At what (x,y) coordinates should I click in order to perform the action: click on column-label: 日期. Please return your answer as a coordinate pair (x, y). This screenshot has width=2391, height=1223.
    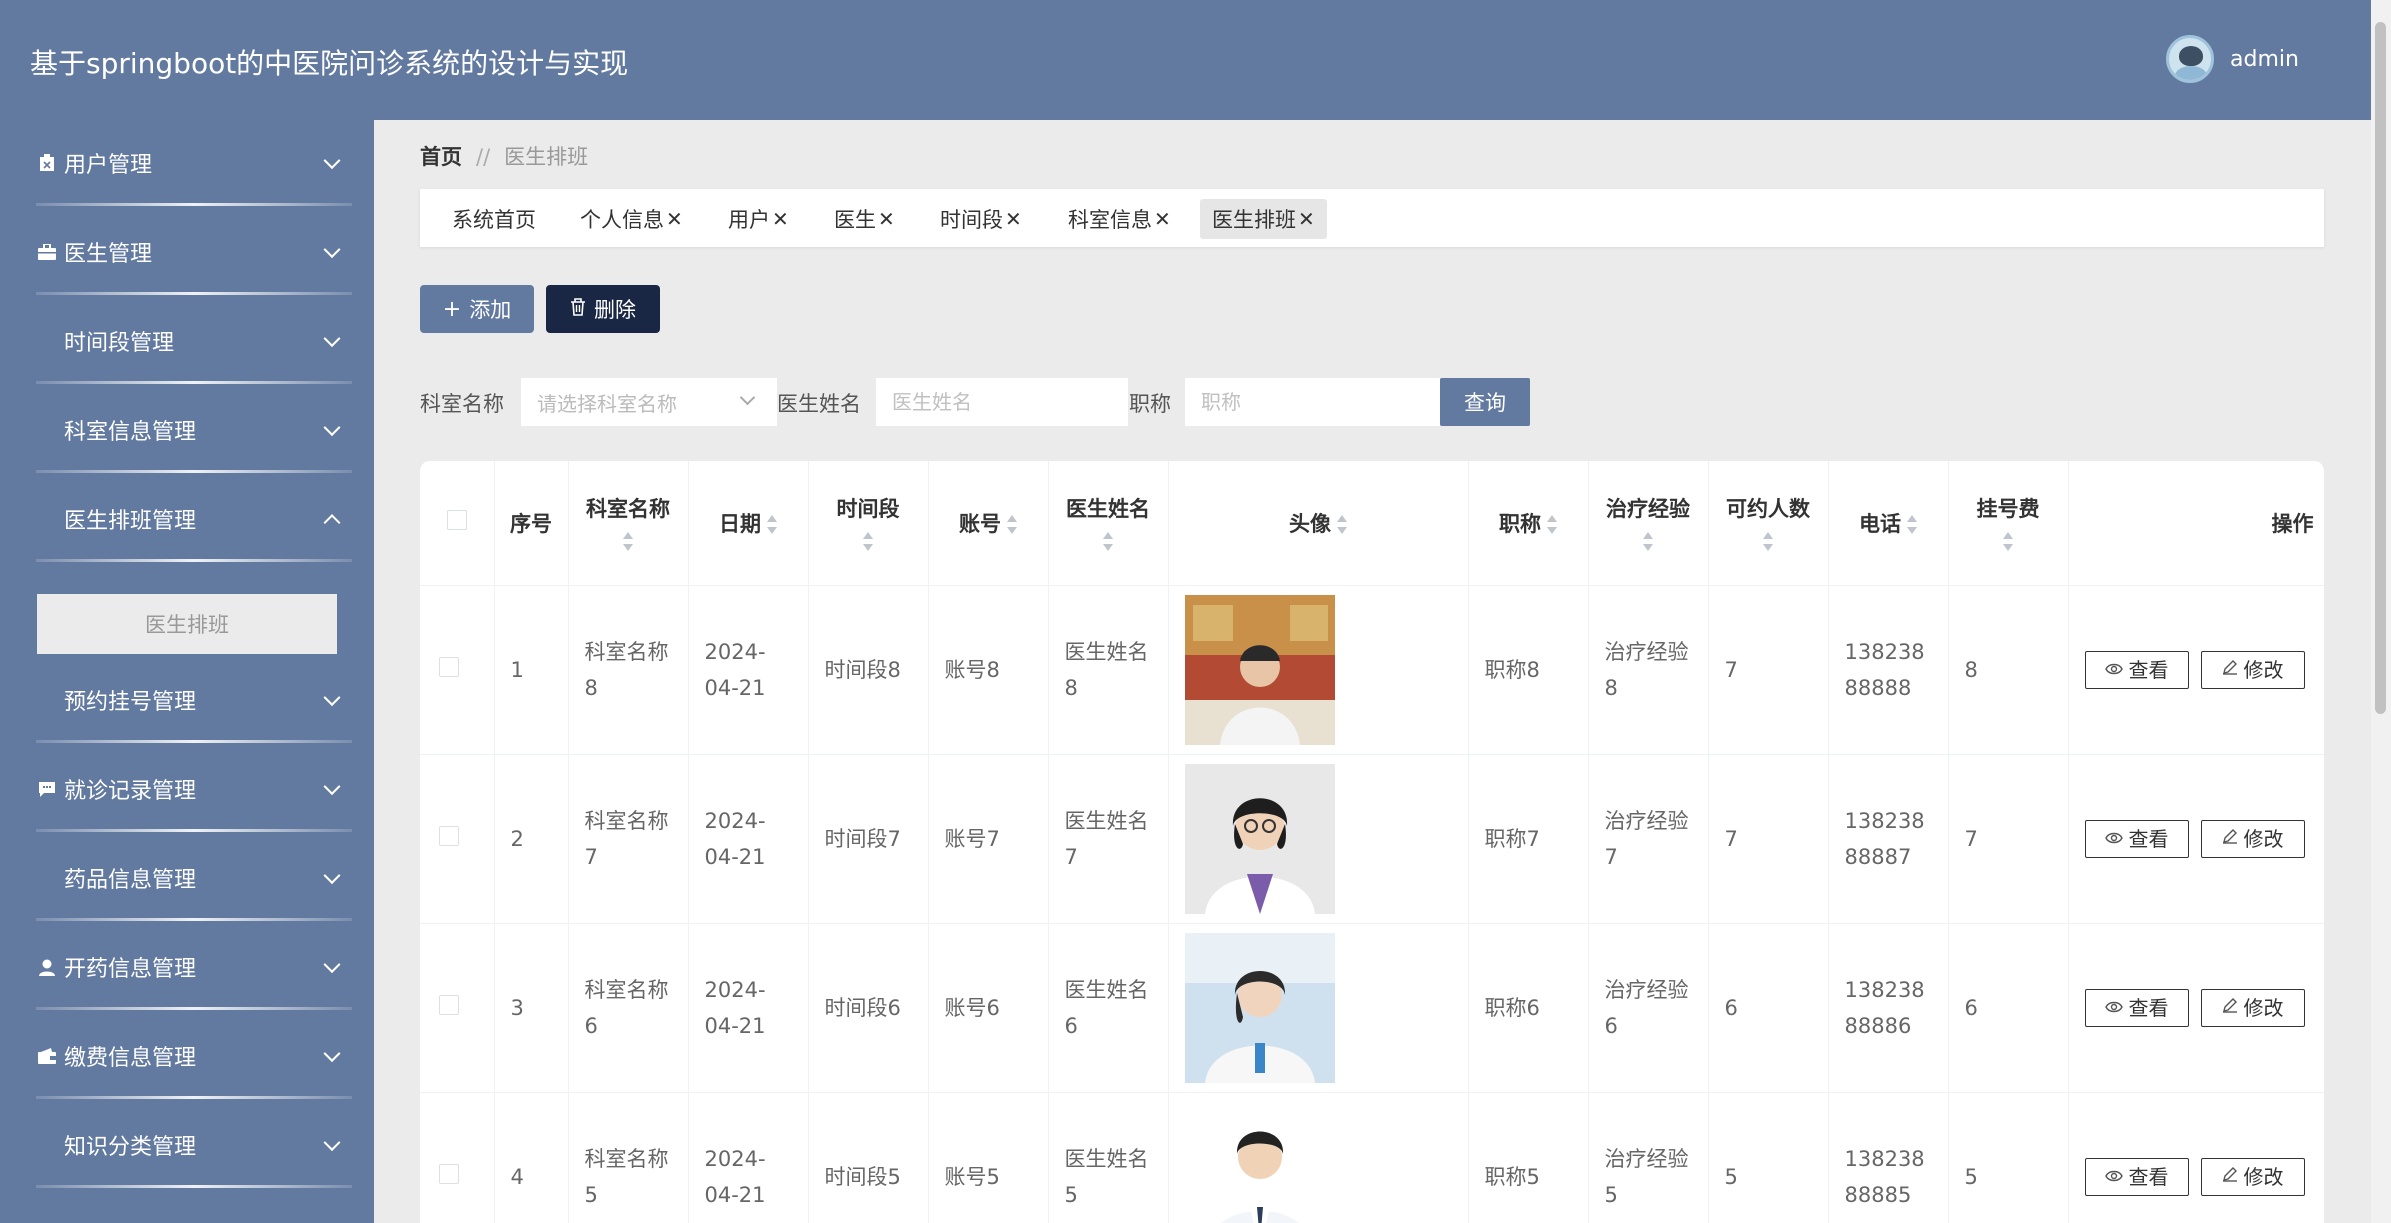
    Looking at the image, I should click on (740, 523).